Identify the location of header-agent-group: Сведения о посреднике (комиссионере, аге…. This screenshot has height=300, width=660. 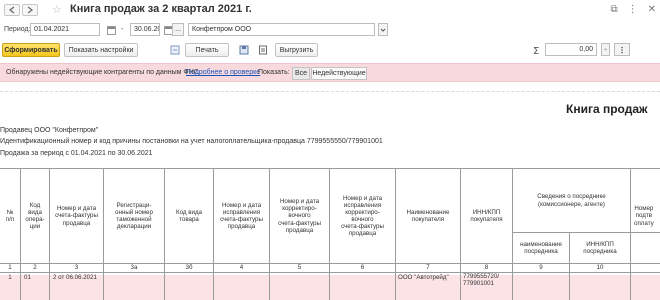
(571, 200).